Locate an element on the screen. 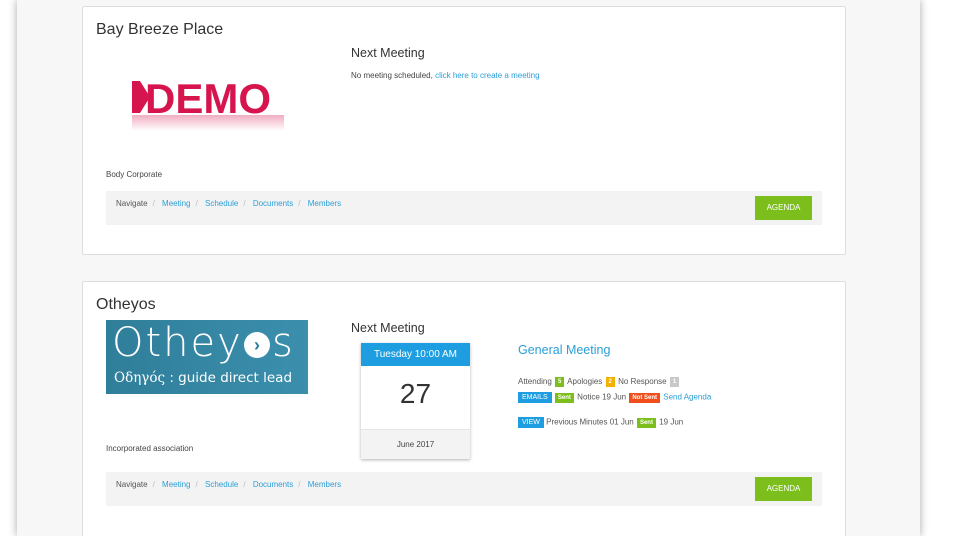  attending-label: Attending is located at coordinates (535, 382).